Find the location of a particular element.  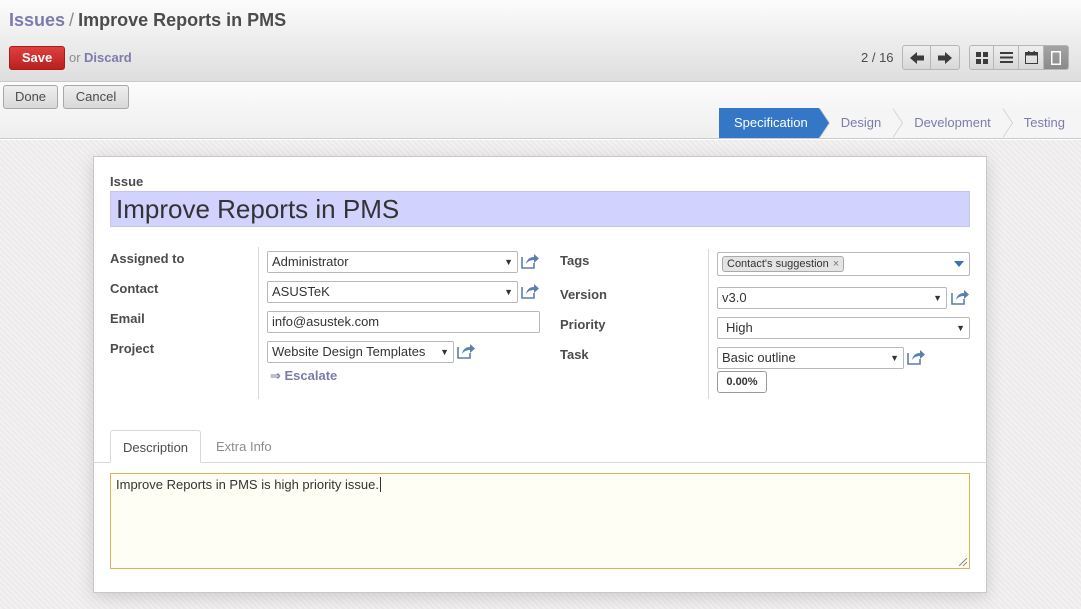

kanban-view-button is located at coordinates (981, 57).